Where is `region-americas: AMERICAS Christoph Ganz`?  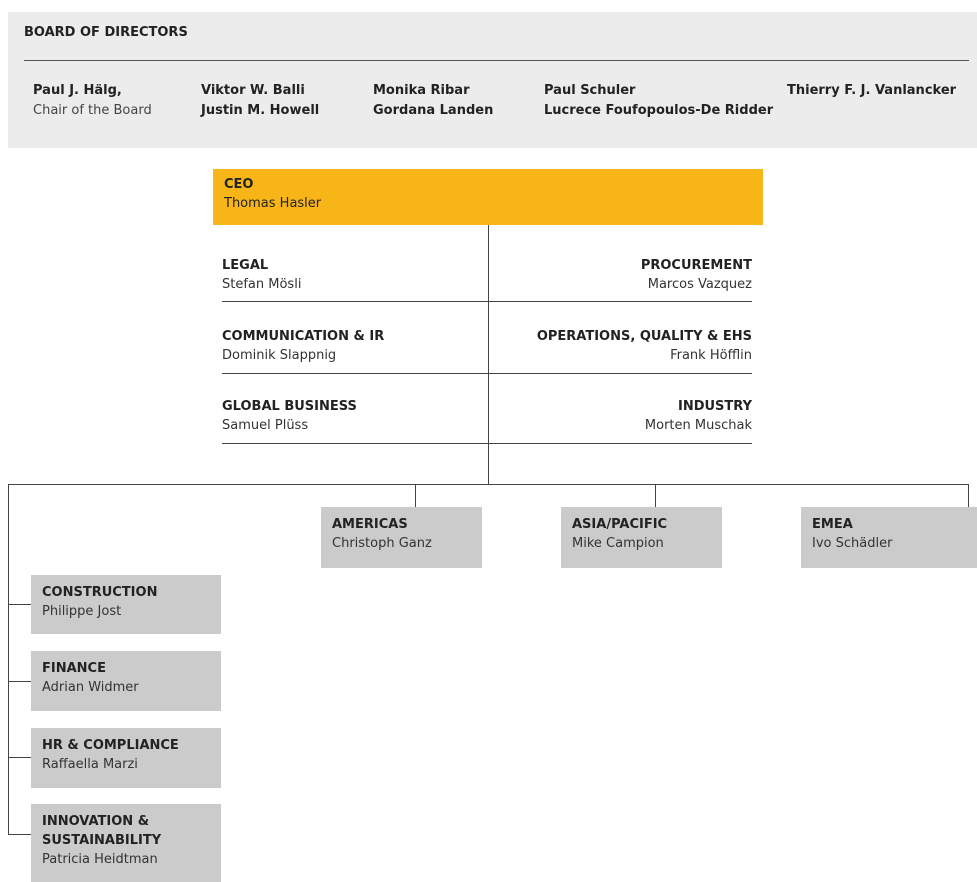
region-americas: AMERICAS Christoph Ganz is located at coordinates (401, 537).